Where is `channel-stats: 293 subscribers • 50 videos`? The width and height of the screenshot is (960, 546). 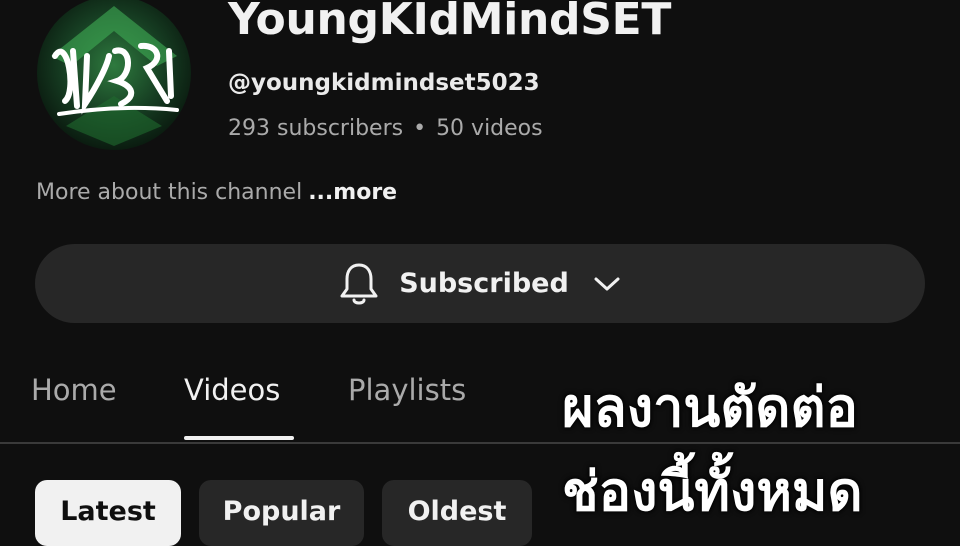 channel-stats: 293 subscribers • 50 videos is located at coordinates (385, 128).